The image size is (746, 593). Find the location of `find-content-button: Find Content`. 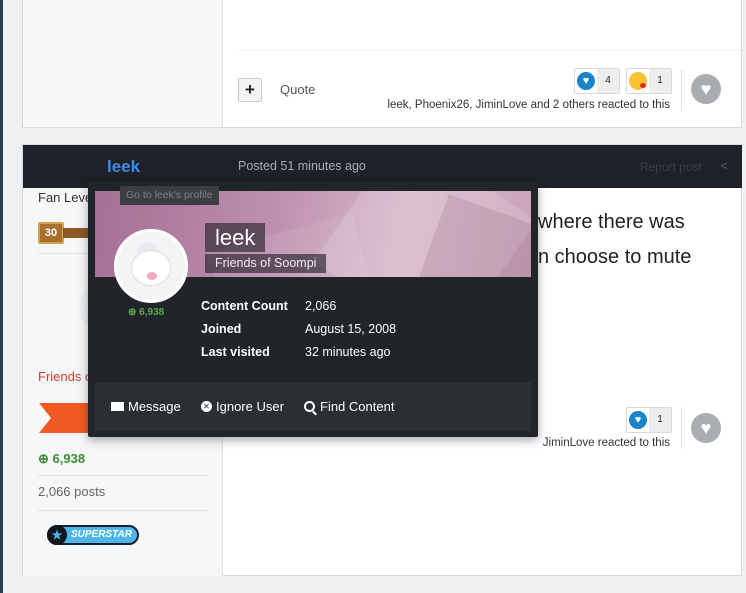

find-content-button: Find Content is located at coordinates (349, 406).